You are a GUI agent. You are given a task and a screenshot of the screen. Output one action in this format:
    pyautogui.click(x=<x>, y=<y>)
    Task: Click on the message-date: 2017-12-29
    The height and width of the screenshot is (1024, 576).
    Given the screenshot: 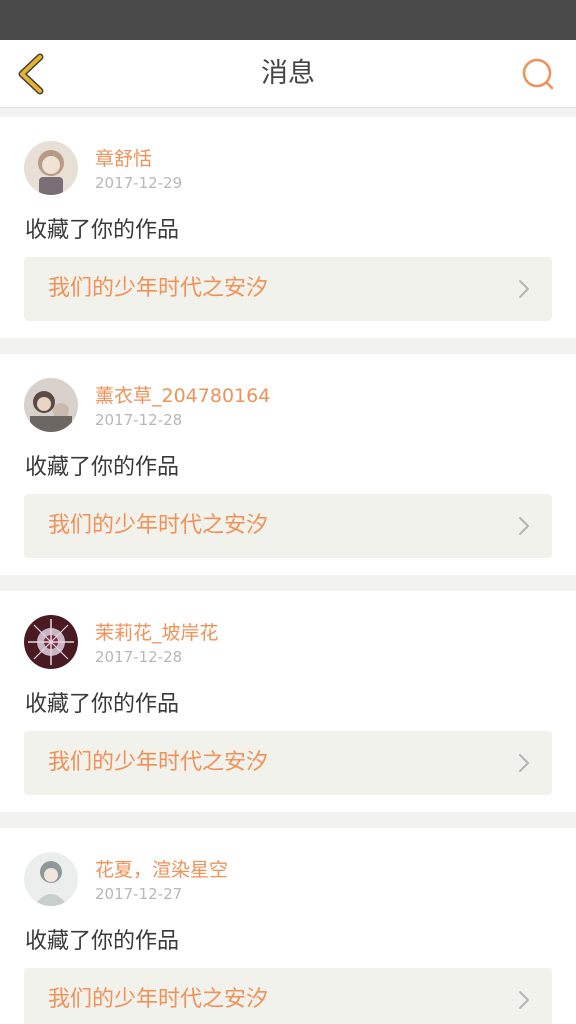 What is the action you would take?
    pyautogui.click(x=139, y=183)
    